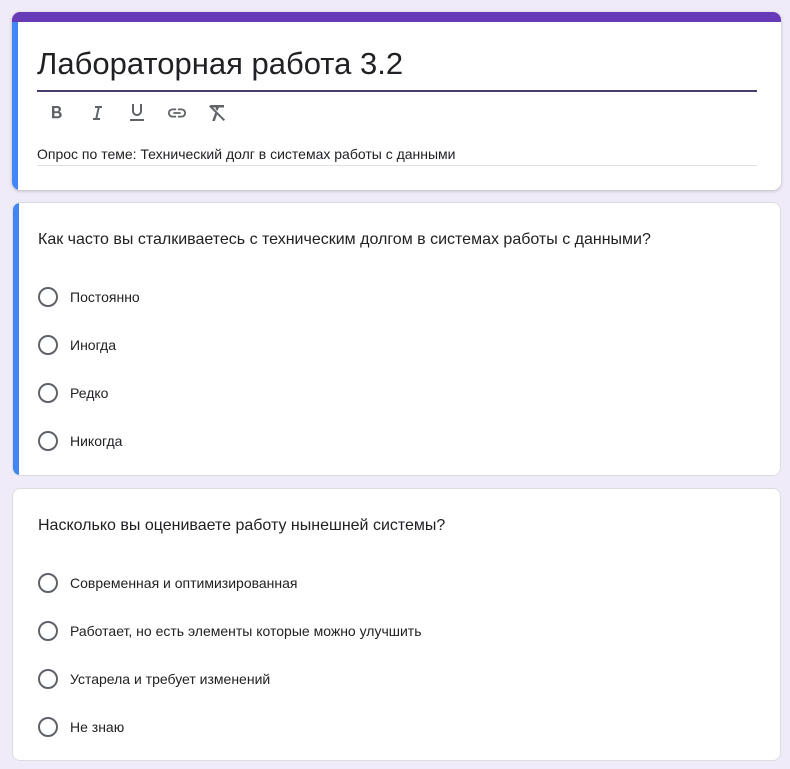 This screenshot has width=790, height=769. Describe the element at coordinates (217, 113) in the screenshot. I see `clear-format-icon` at that location.